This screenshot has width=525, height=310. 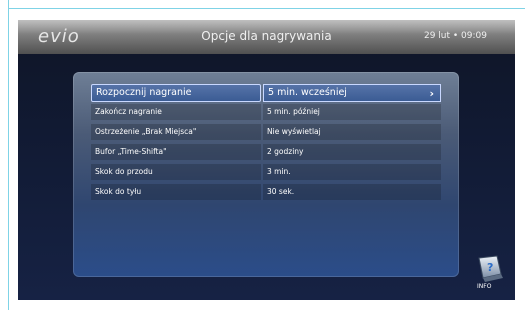 I want to click on option-label: Ostrzeżenie „Brak Miejsca", so click(x=176, y=132).